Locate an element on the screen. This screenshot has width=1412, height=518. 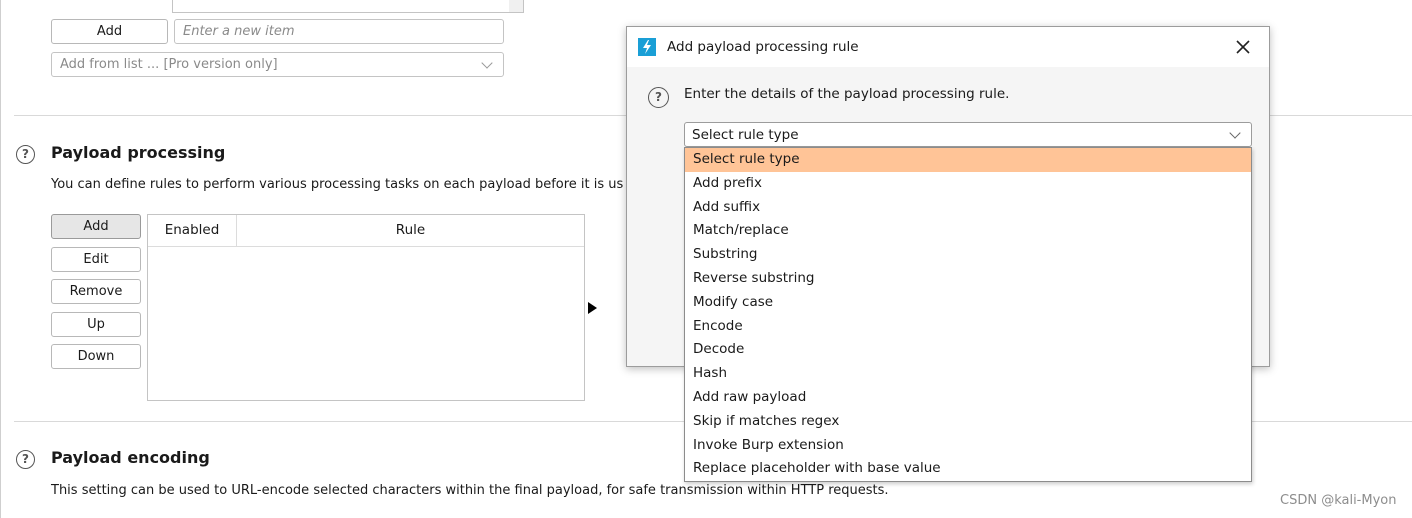
payload-list-box: qwe123 is located at coordinates (348, 6).